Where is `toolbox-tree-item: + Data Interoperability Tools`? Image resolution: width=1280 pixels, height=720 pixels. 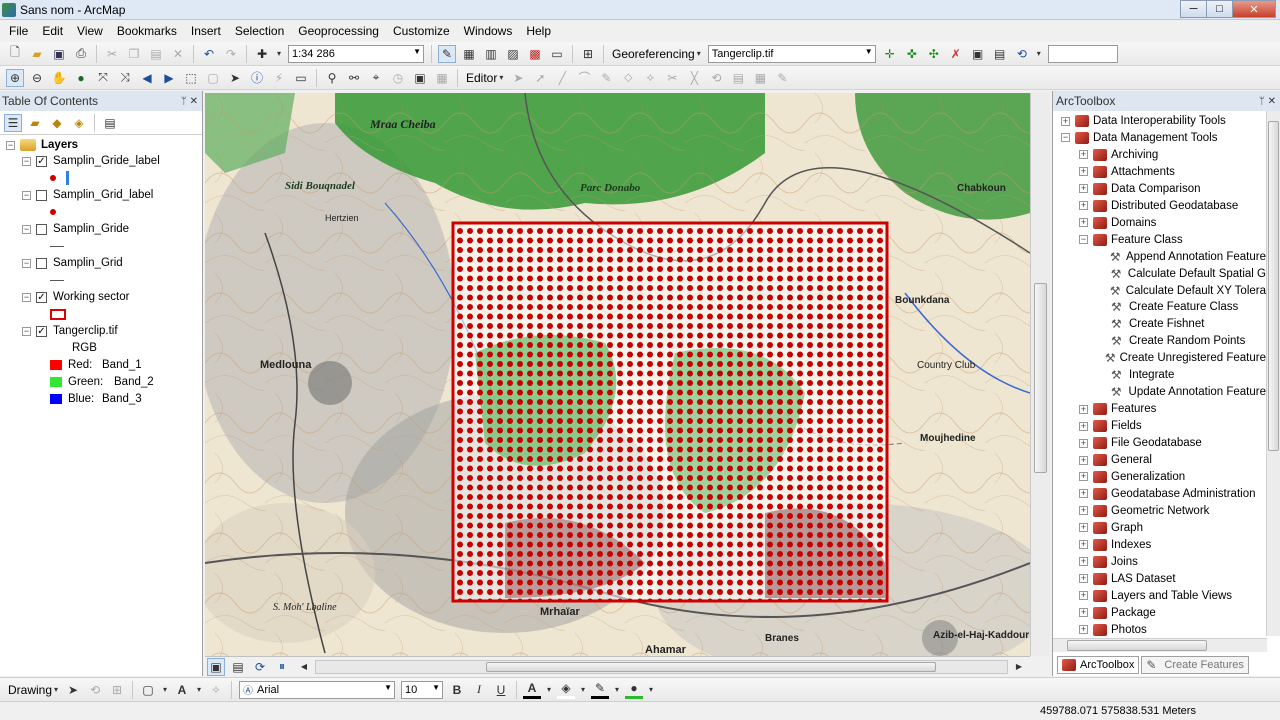
toolbox-tree-item: + Data Interoperability Tools is located at coordinates (1163, 121).